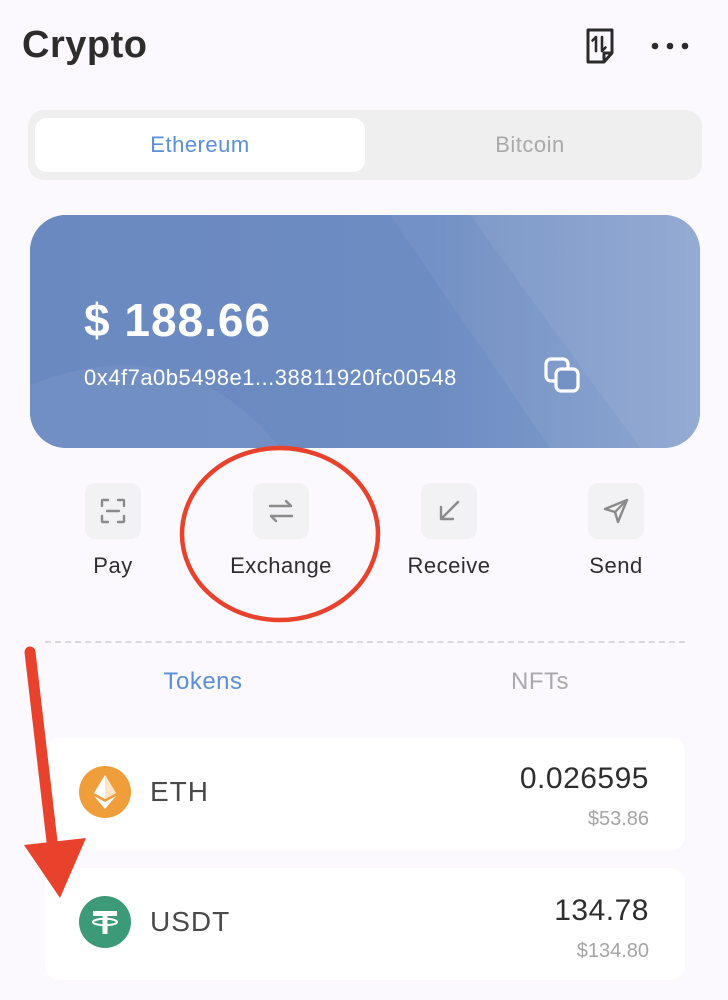 This screenshot has height=1000, width=728. Describe the element at coordinates (616, 511) in the screenshot. I see `send-icon` at that location.